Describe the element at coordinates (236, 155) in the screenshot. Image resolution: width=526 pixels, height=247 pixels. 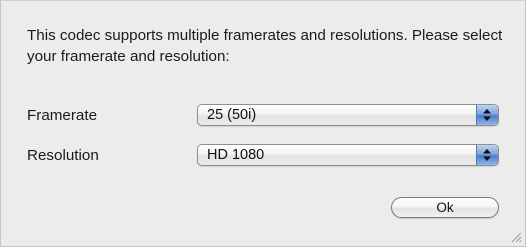
I see `resolution-selected-value: HD 1080` at that location.